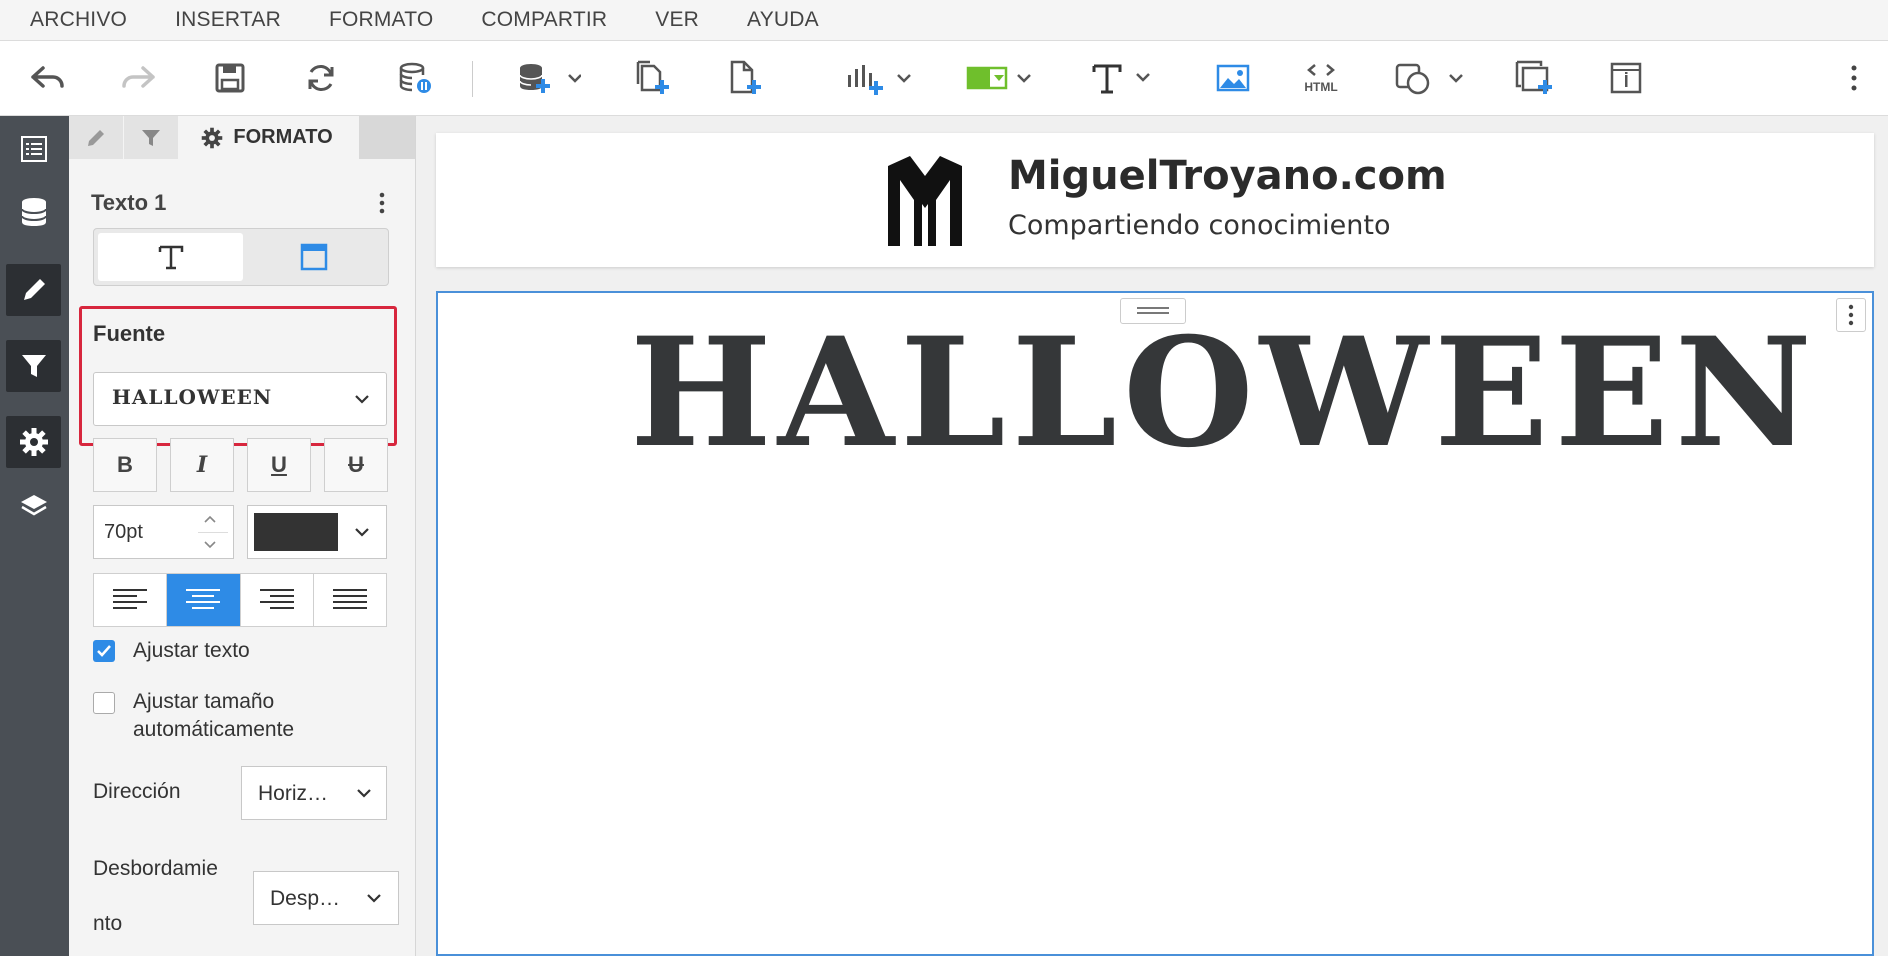 The height and width of the screenshot is (956, 1888). What do you see at coordinates (1429, 78) in the screenshot?
I see `add-shape-icon` at bounding box center [1429, 78].